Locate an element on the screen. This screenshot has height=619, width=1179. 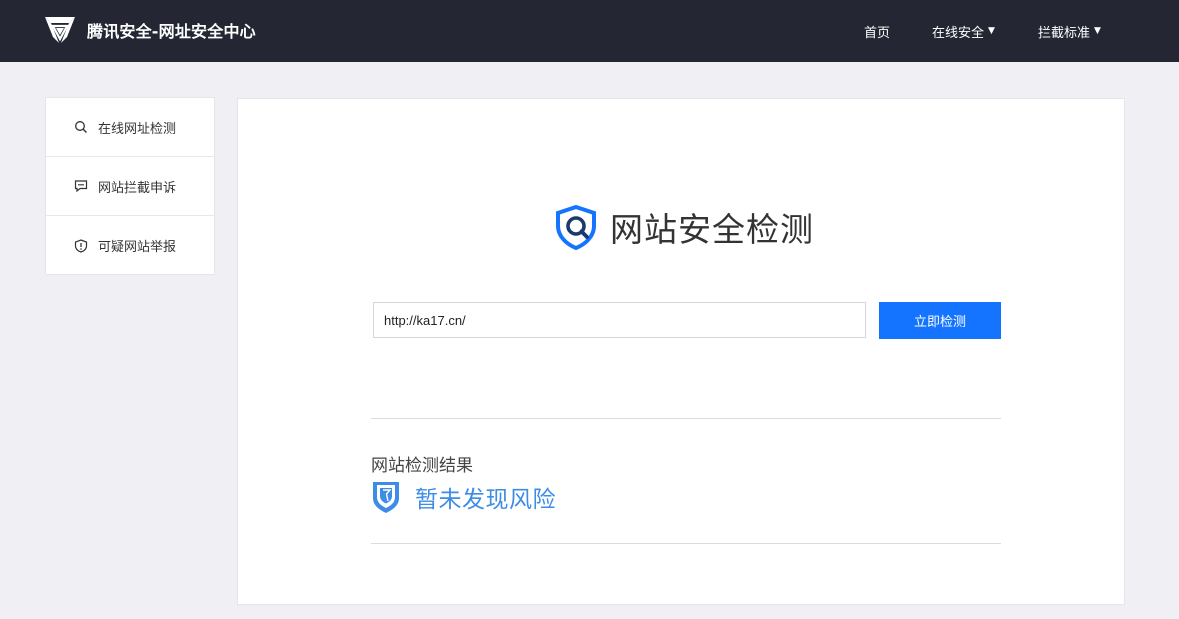
sidebar-item-appeal: 网站拦截申诉 is located at coordinates (130, 186).